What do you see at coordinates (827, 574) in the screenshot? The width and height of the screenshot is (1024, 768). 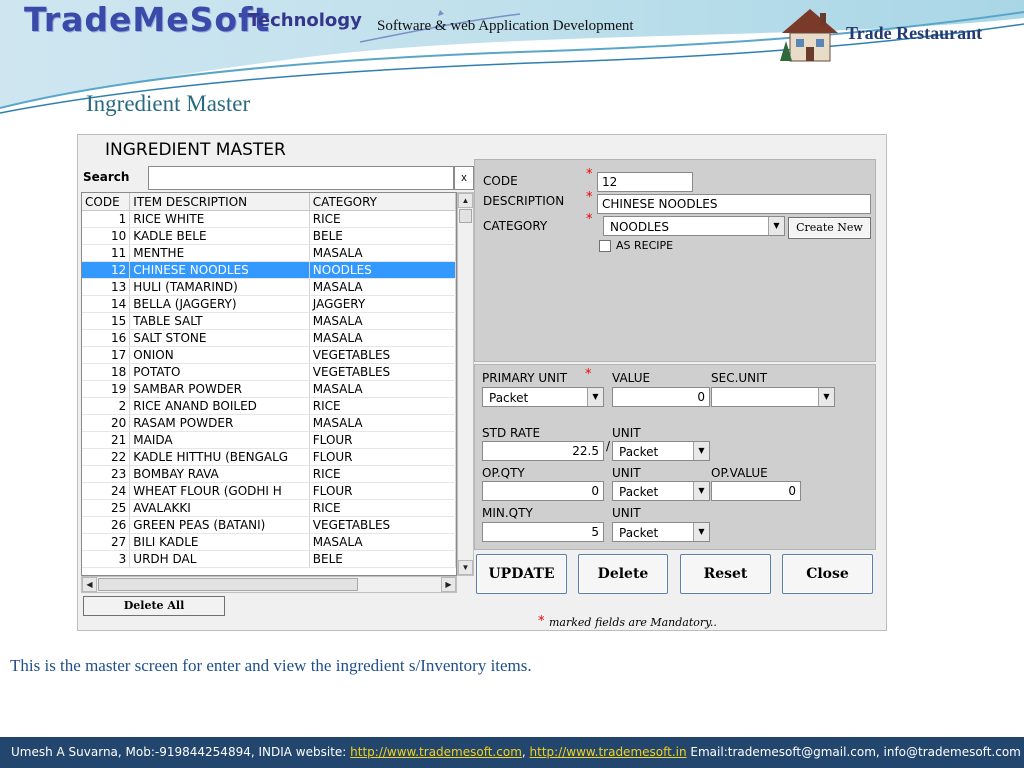 I see `close-button: Close` at bounding box center [827, 574].